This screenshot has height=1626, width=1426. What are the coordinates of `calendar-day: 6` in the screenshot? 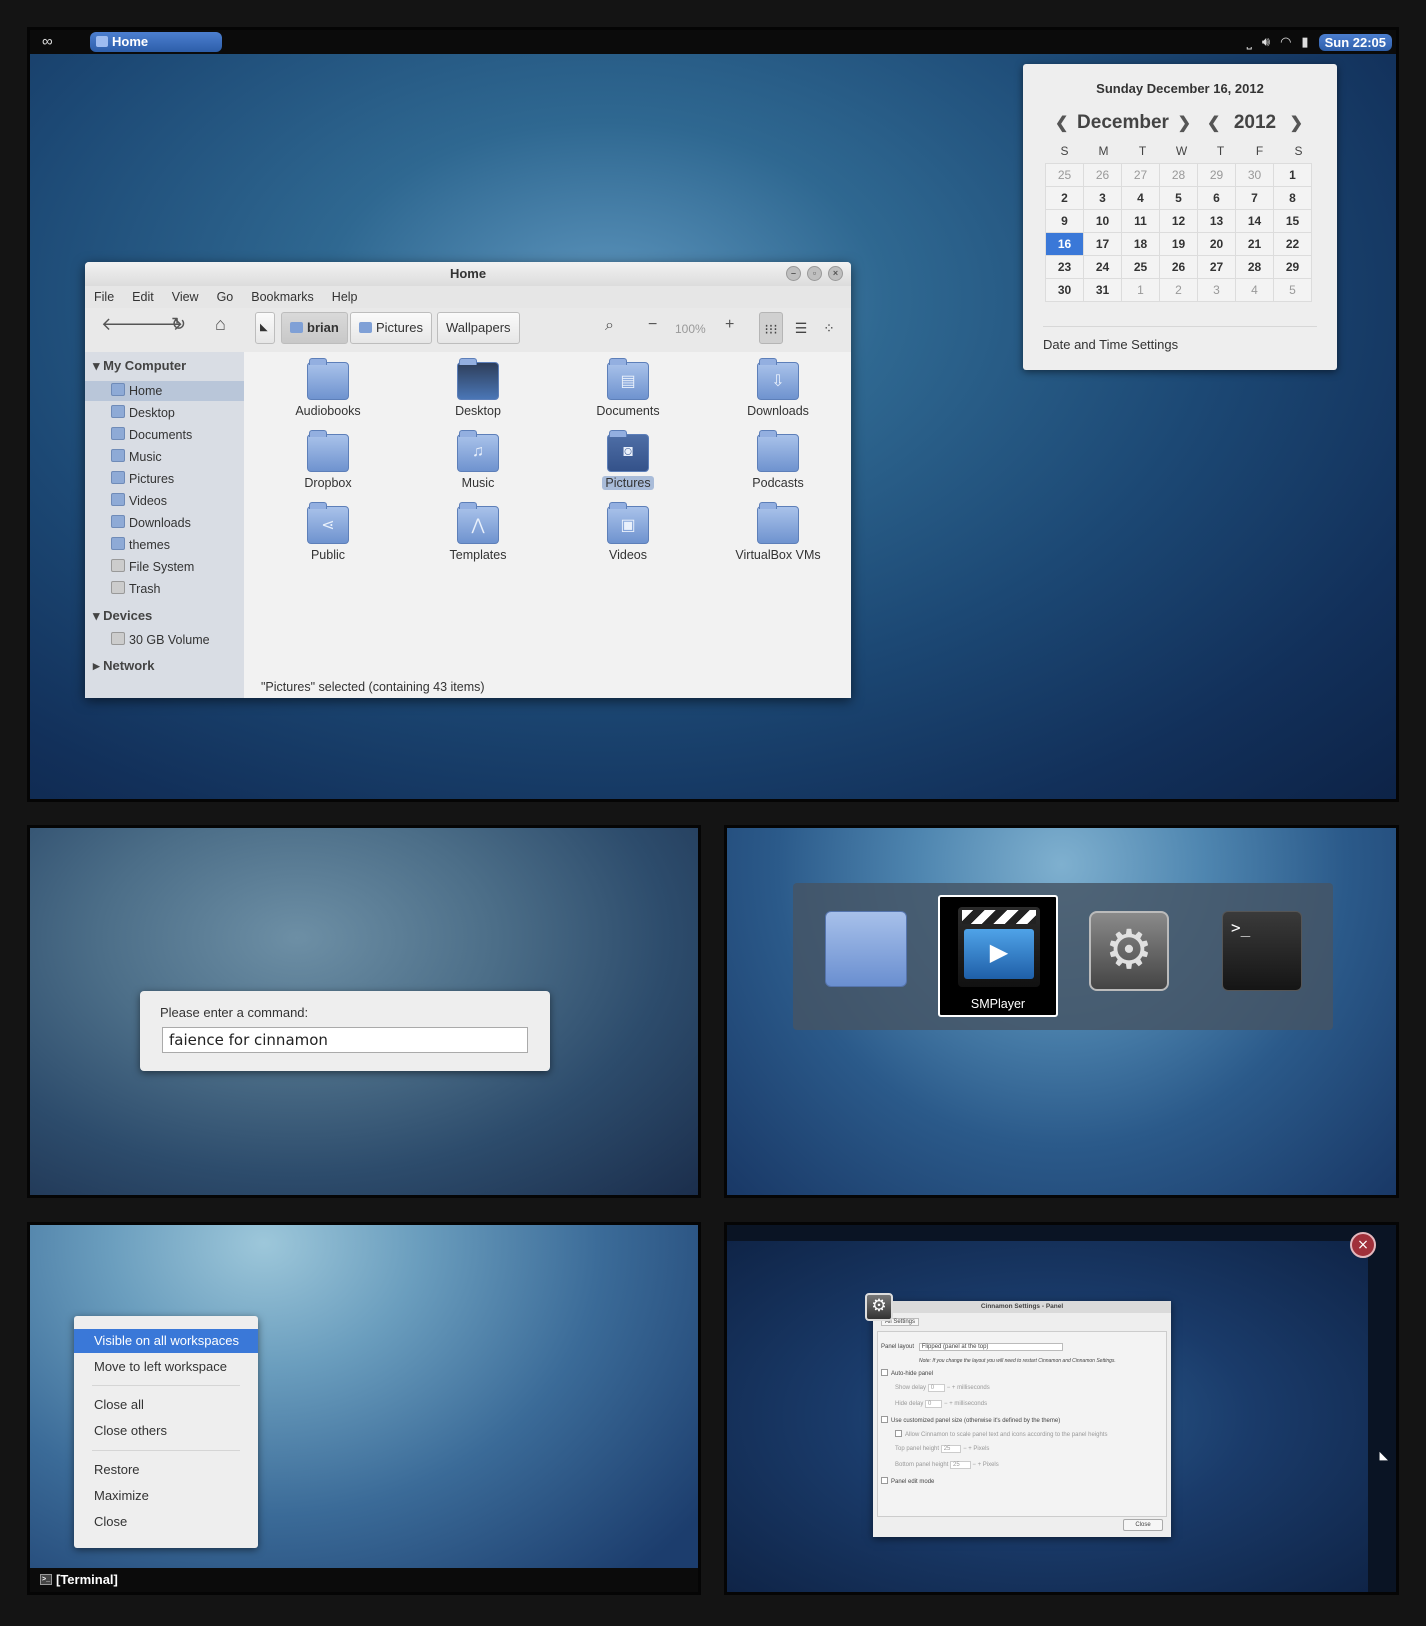 It's located at (1216, 198).